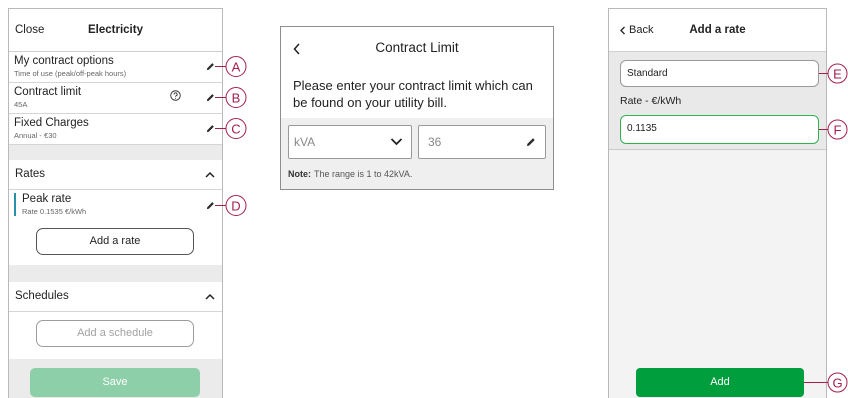 The height and width of the screenshot is (398, 848). I want to click on rate-field-label: Rate - €/kWh, so click(651, 101).